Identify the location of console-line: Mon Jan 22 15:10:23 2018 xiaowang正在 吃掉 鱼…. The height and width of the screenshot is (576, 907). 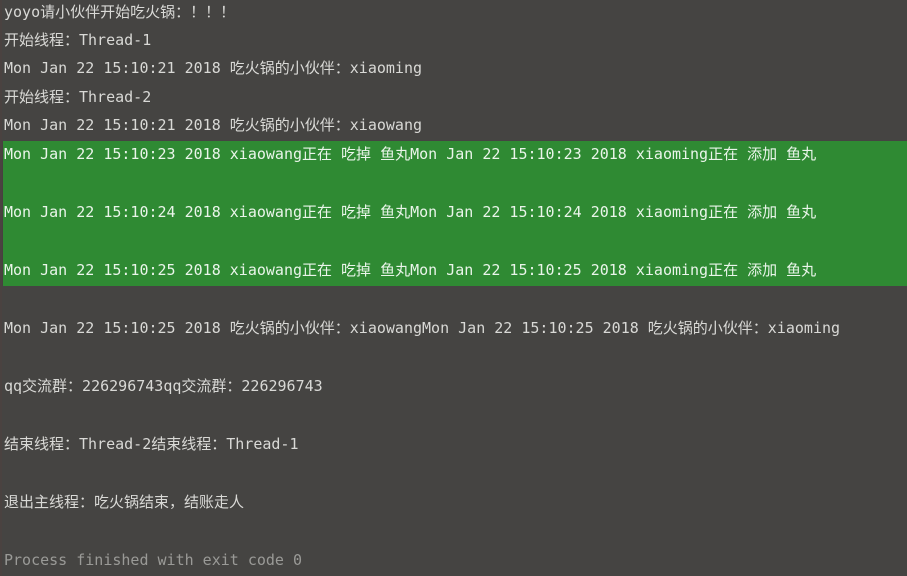
(410, 154).